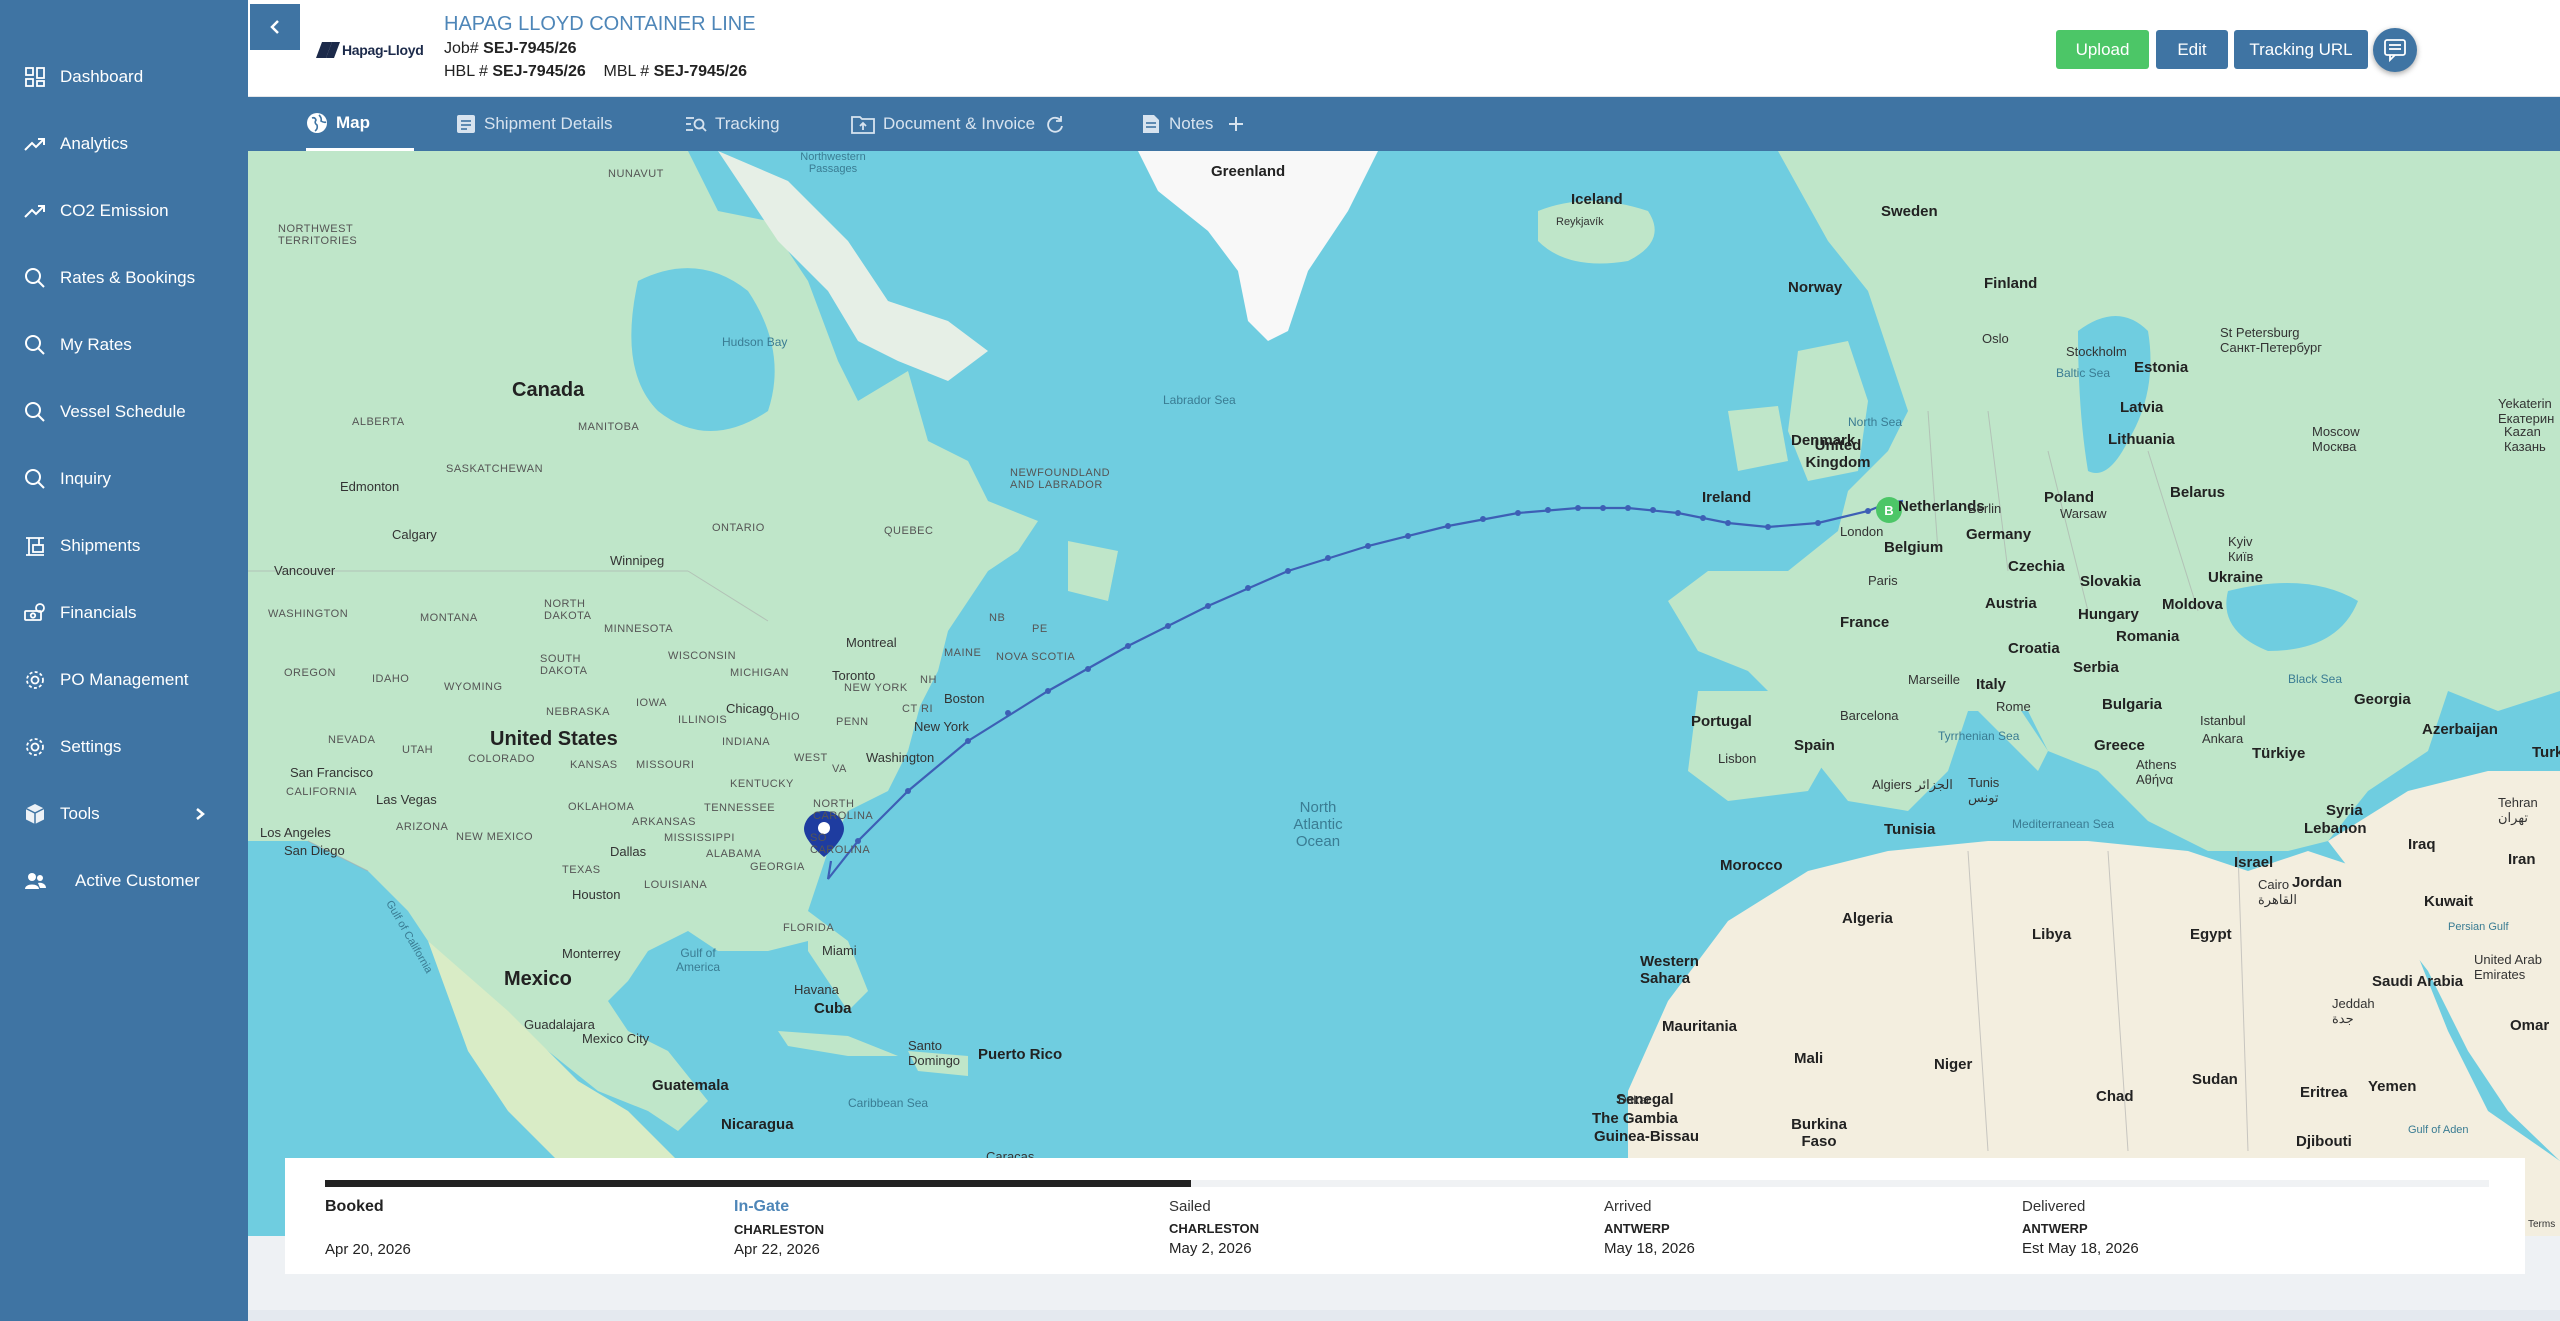 This screenshot has height=1321, width=2560. What do you see at coordinates (98, 612) in the screenshot?
I see `sidebar-item-label: Financials` at bounding box center [98, 612].